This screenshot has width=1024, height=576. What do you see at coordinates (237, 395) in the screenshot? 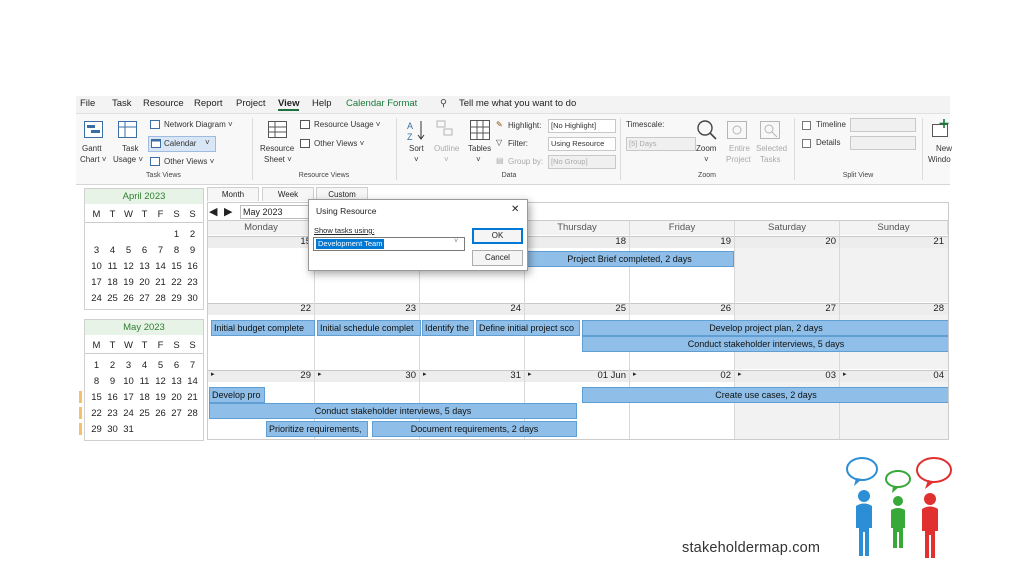
I see `task-bar: Develop pro` at bounding box center [237, 395].